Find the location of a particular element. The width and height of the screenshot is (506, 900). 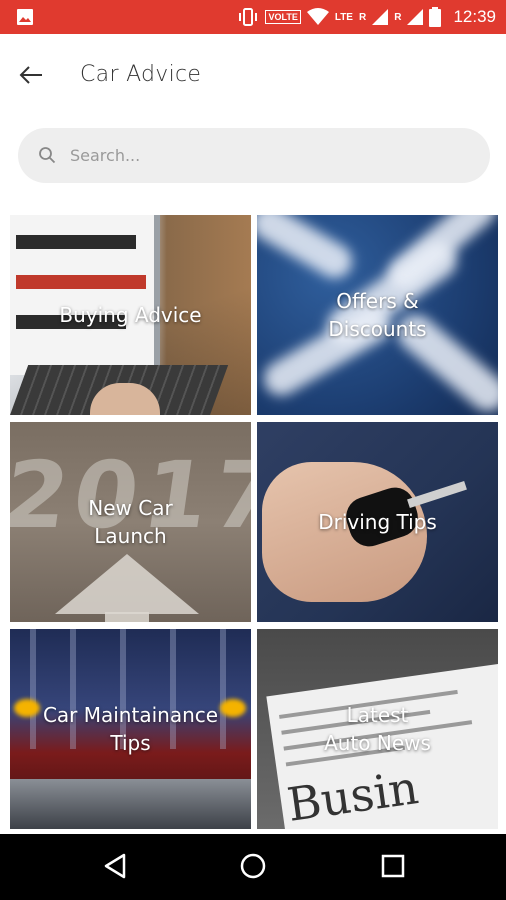

page-title: Car Advice is located at coordinates (141, 74).